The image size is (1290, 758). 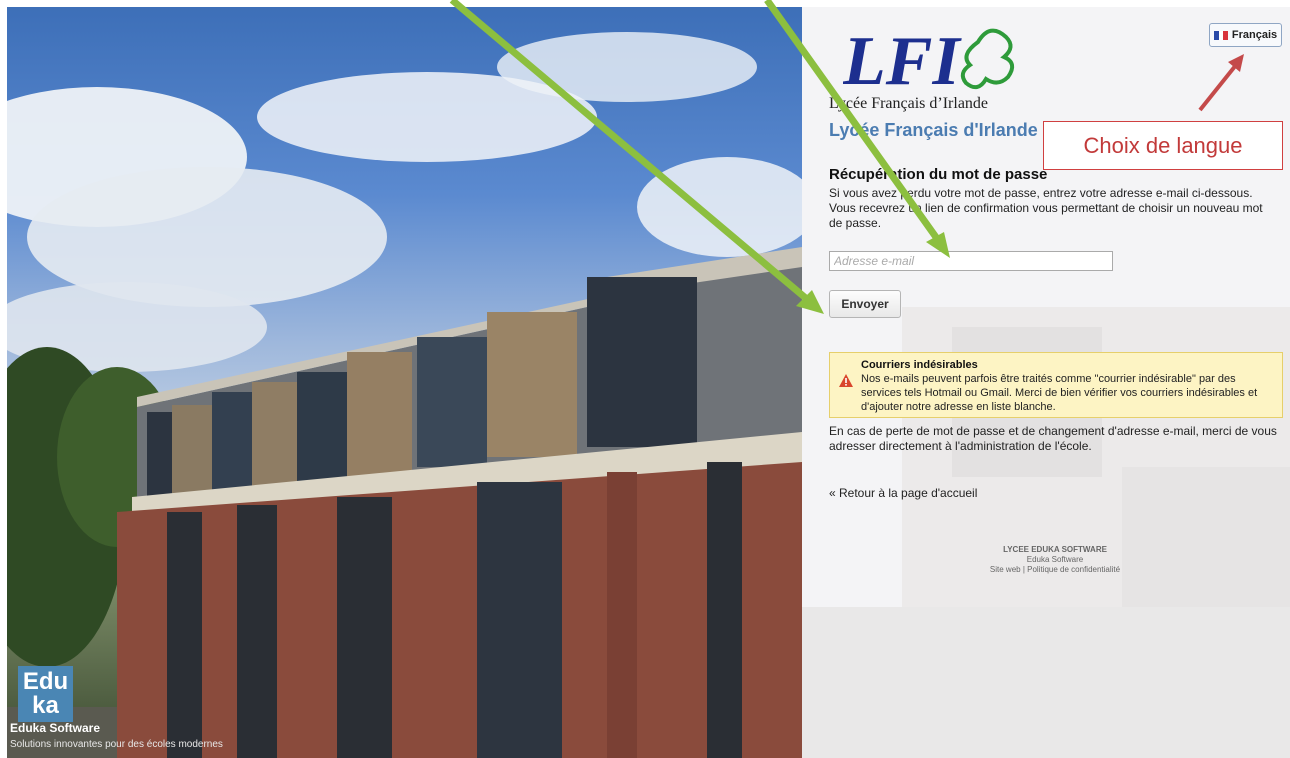 What do you see at coordinates (45, 705) in the screenshot?
I see `eduka-logo-line2: ka` at bounding box center [45, 705].